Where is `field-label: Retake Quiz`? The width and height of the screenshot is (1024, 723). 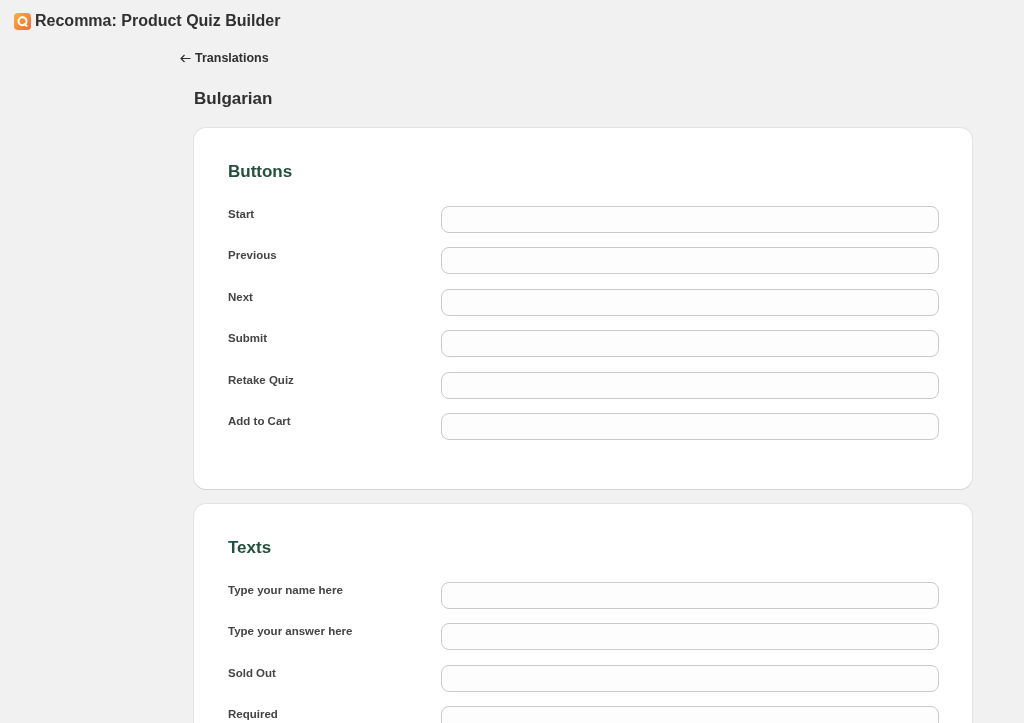 field-label: Retake Quiz is located at coordinates (261, 379).